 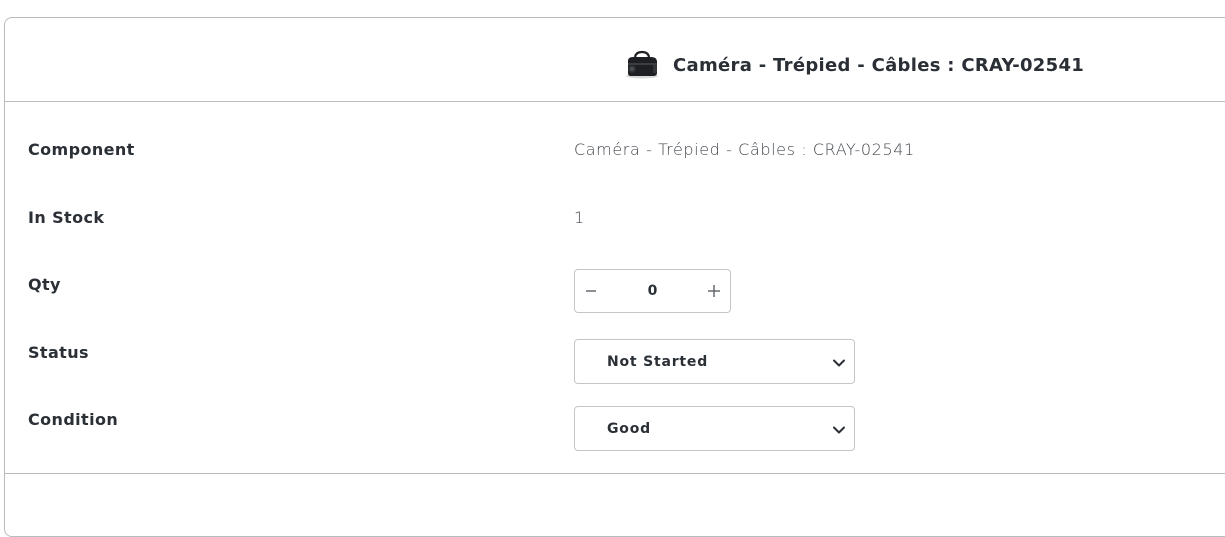 What do you see at coordinates (591, 291) in the screenshot?
I see `minus-icon` at bounding box center [591, 291].